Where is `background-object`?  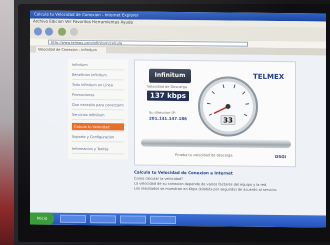
background-object is located at coordinates (7, 122).